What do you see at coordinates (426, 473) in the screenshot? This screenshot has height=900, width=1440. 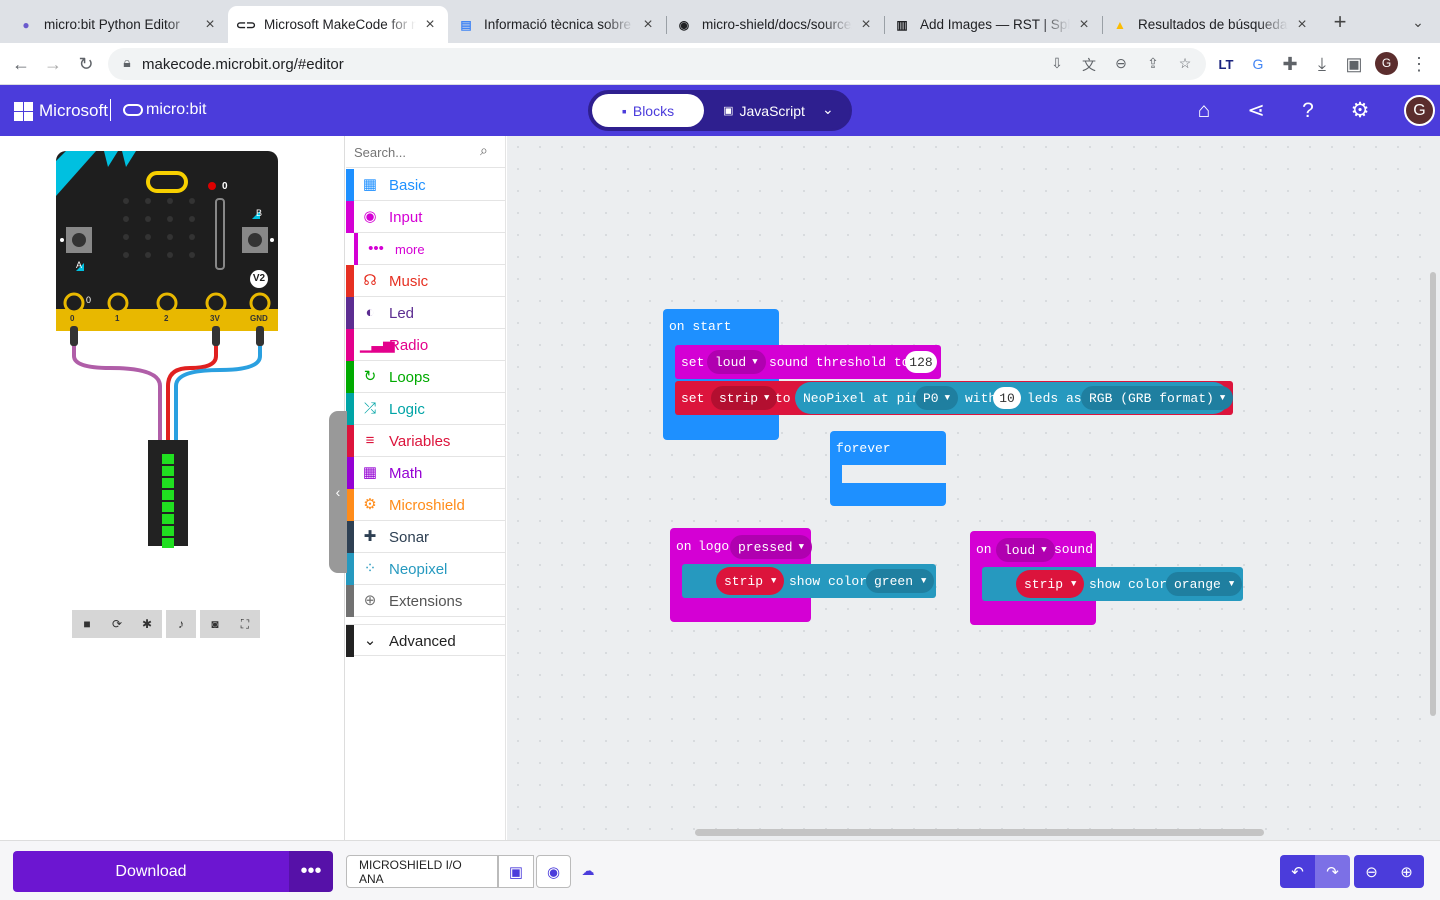 I see `toolbox-category-math: ▦ Math` at bounding box center [426, 473].